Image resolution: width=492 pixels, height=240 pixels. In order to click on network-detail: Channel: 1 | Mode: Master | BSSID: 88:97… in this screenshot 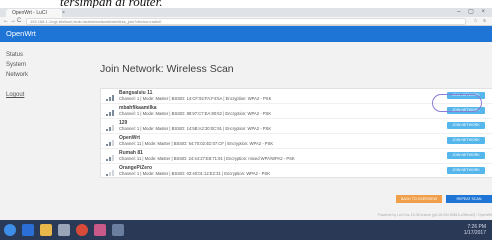, I will do `click(195, 113)`.